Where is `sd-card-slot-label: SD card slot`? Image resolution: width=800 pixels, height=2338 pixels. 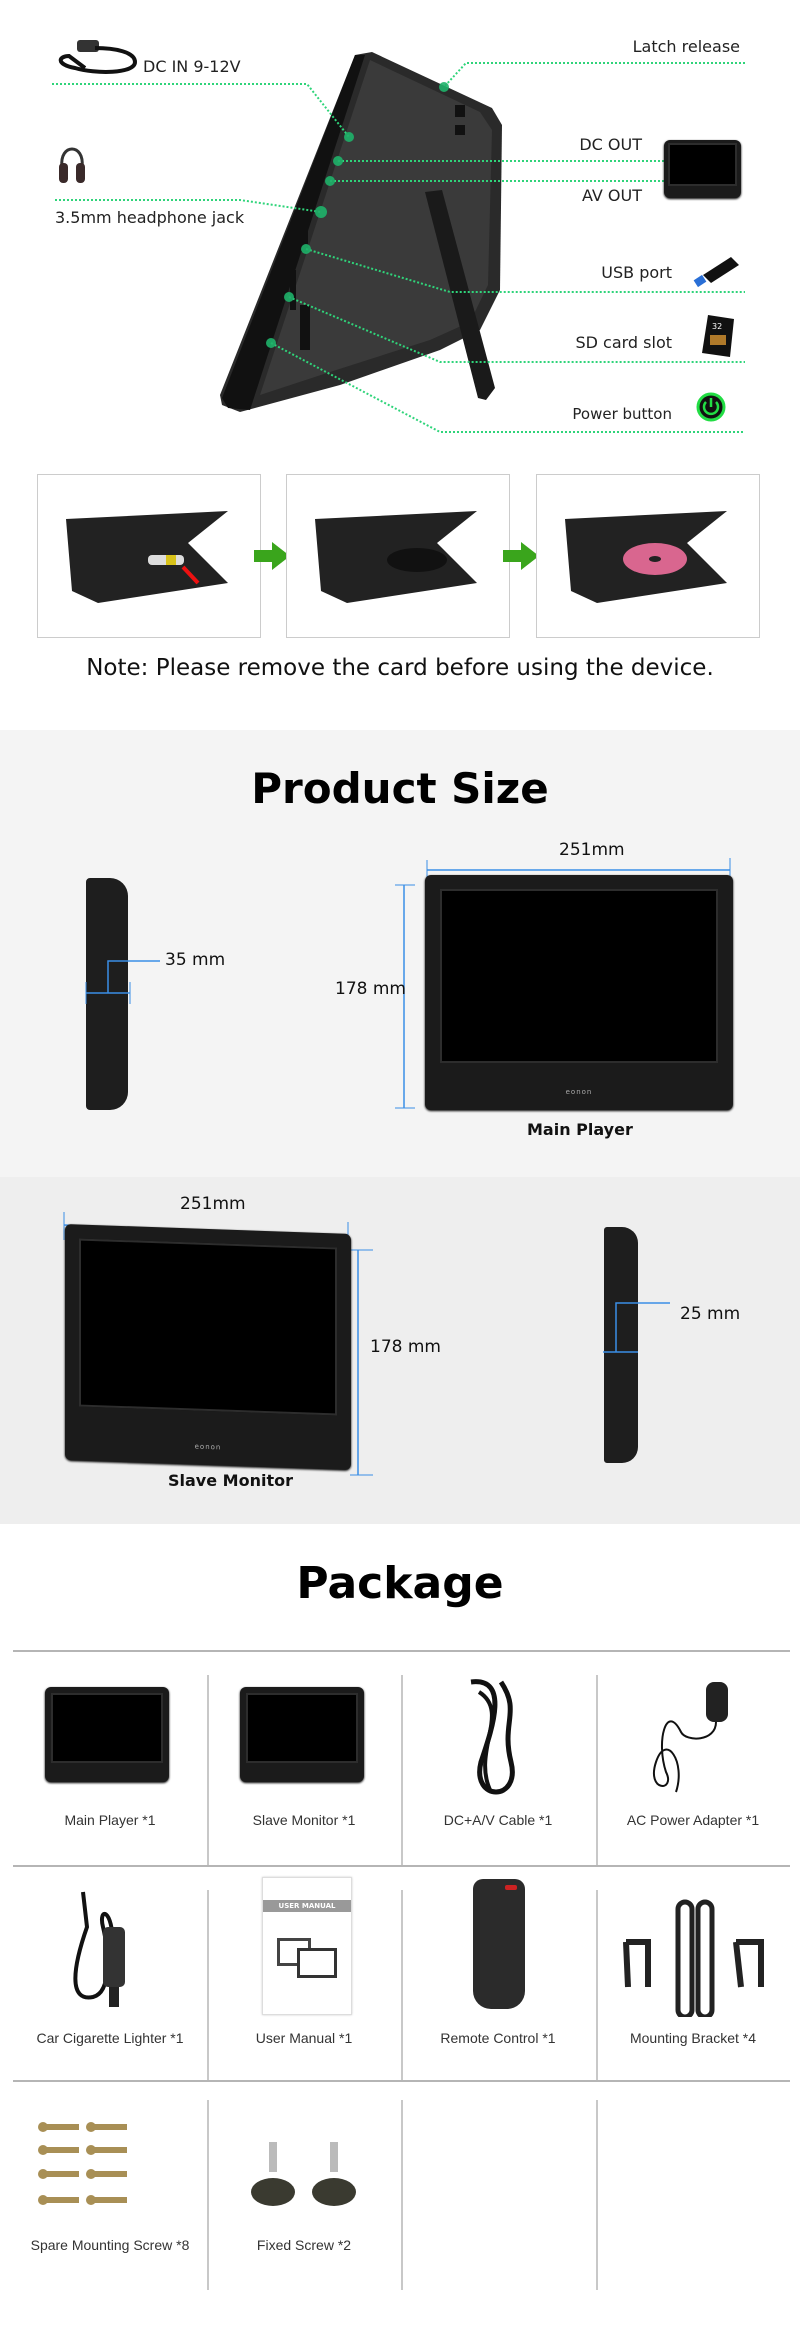 sd-card-slot-label: SD card slot is located at coordinates (623, 342).